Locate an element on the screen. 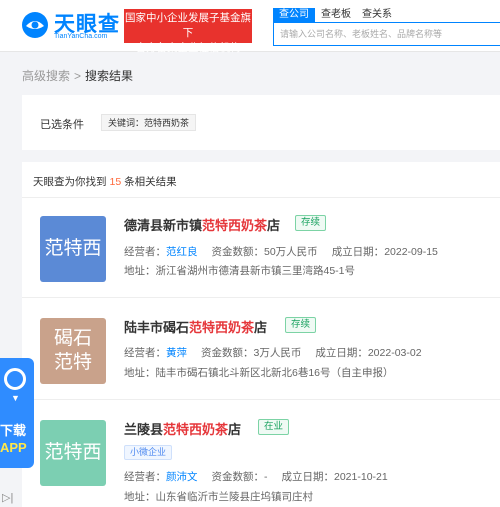  company-address: 地址：陆丰市碣石镇北斗新区北新北6巷16号（自主申报） is located at coordinates (259, 372).